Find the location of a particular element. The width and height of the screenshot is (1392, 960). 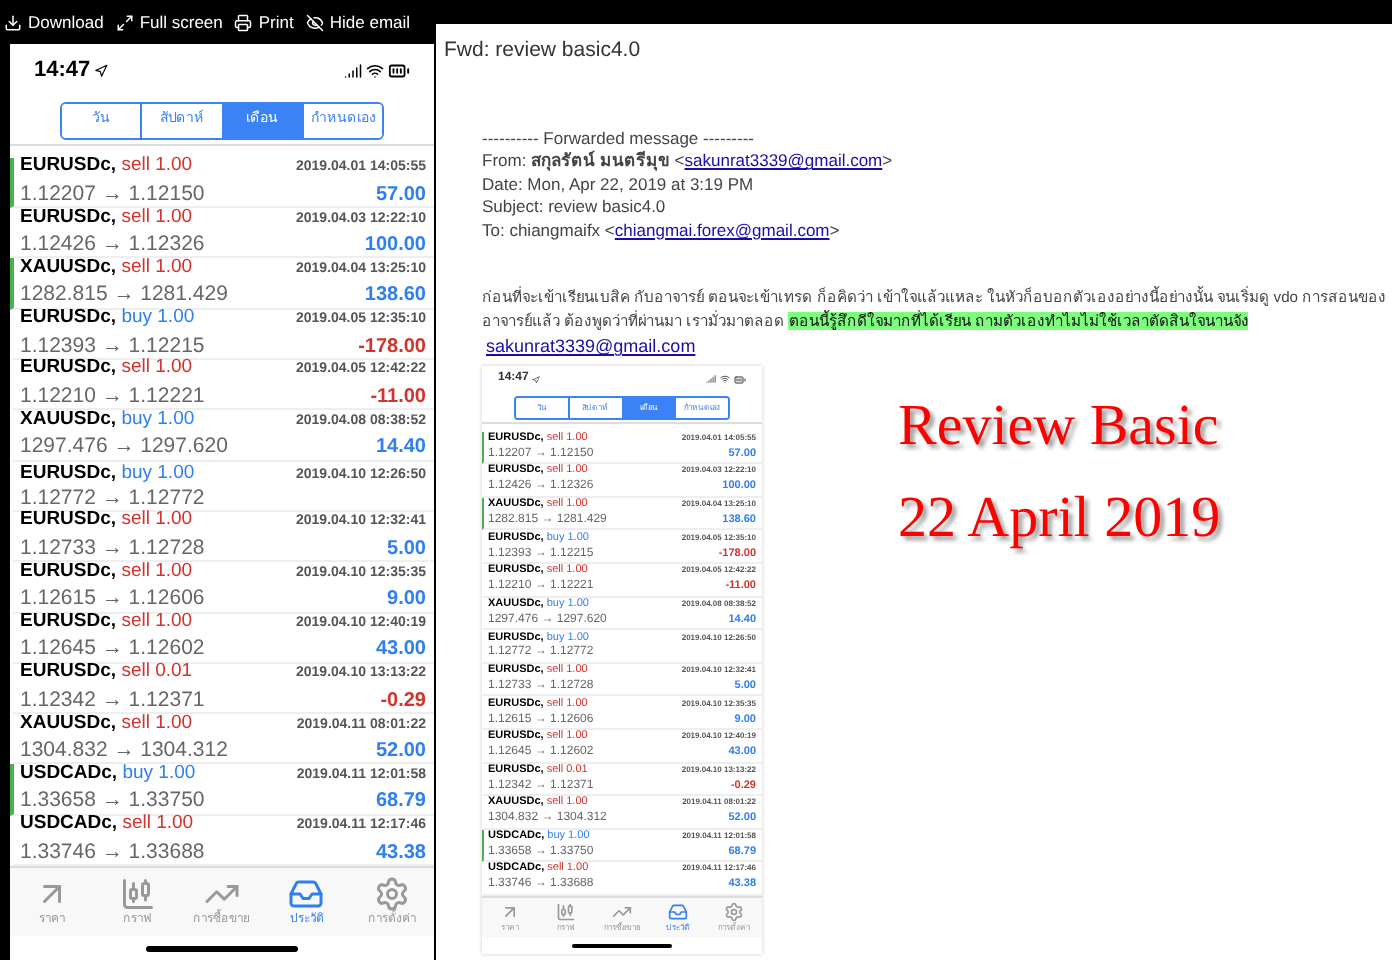

trade-profit: 43.38 is located at coordinates (400, 853).